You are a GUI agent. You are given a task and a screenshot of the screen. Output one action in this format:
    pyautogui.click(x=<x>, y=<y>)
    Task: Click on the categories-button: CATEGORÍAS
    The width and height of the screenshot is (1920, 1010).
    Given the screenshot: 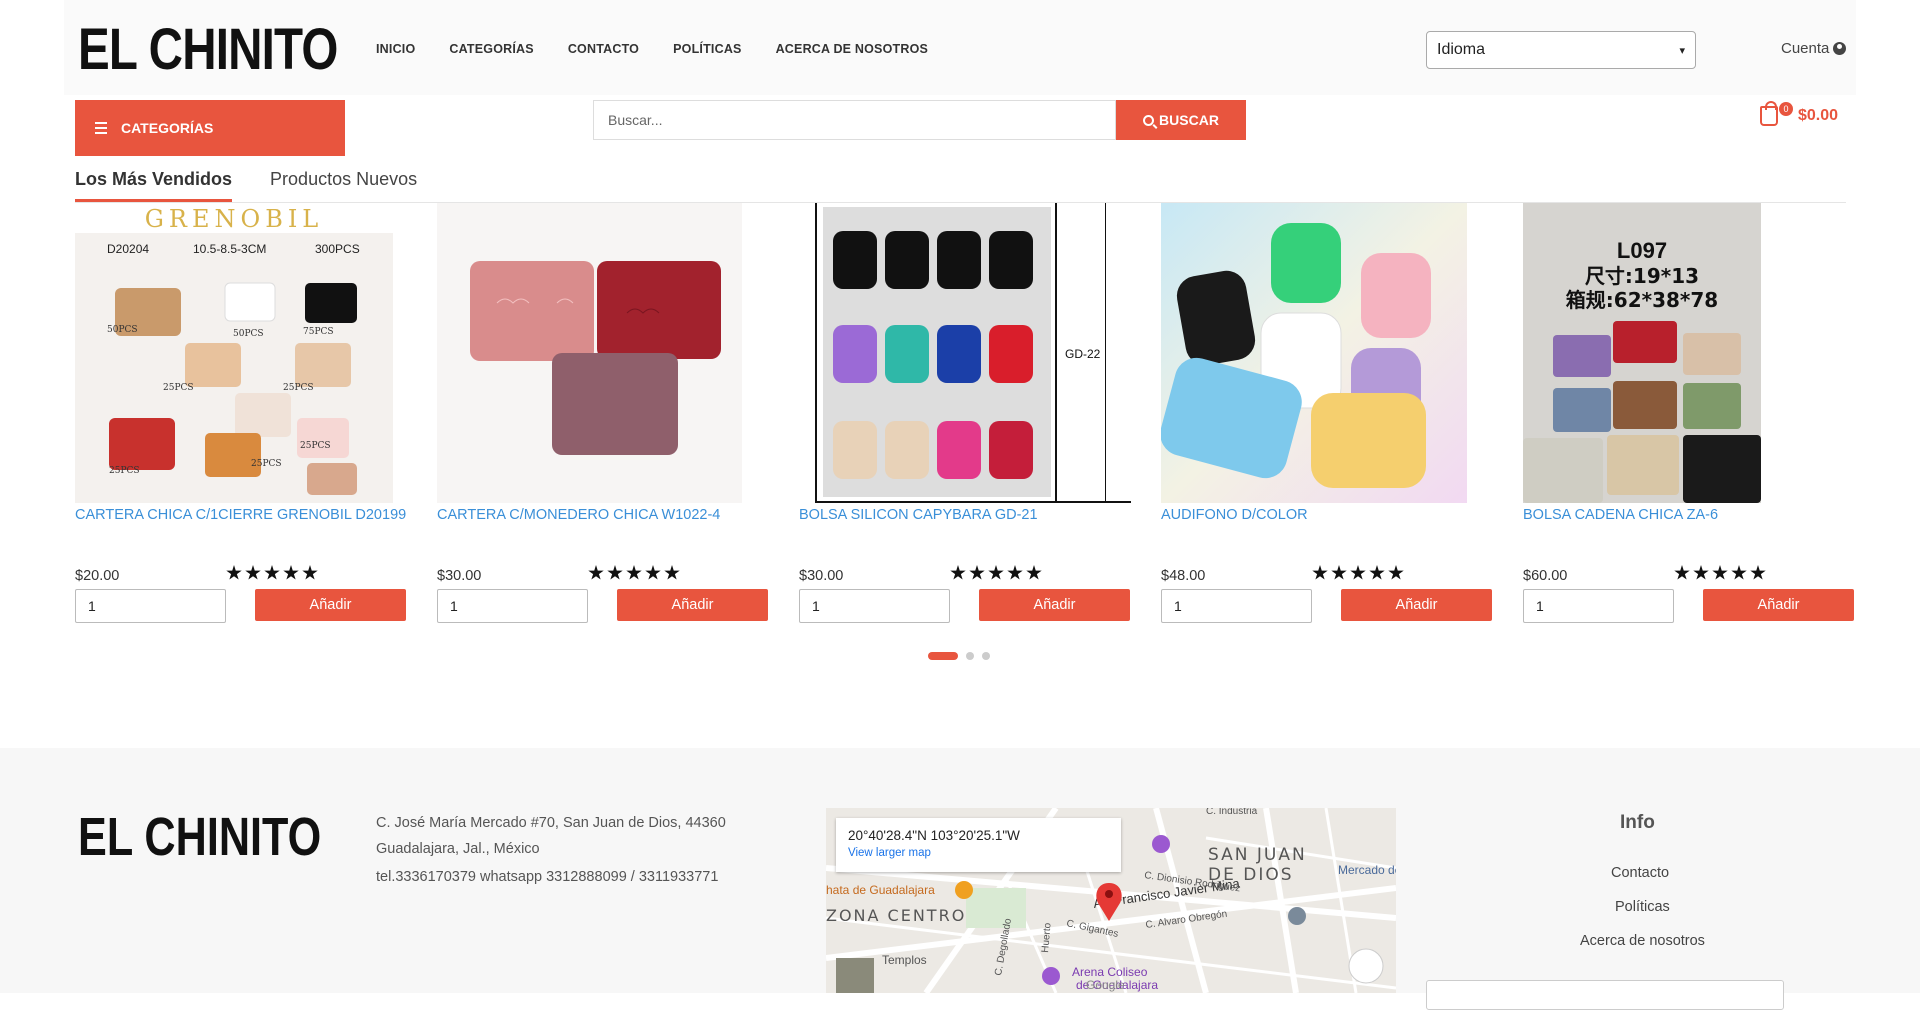 What is the action you would take?
    pyautogui.click(x=210, y=128)
    